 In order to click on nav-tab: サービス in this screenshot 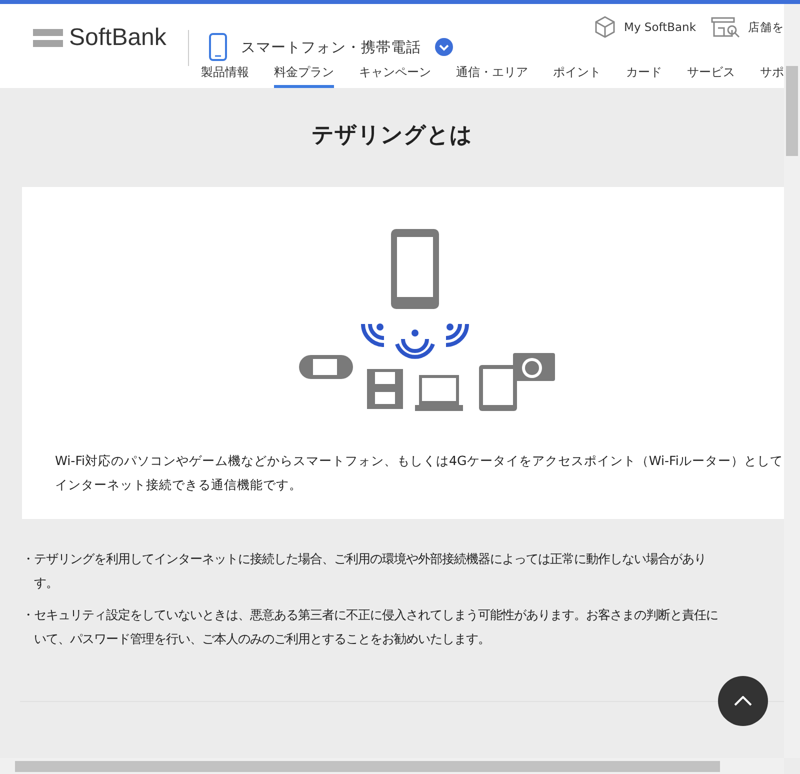, I will do `click(711, 75)`.